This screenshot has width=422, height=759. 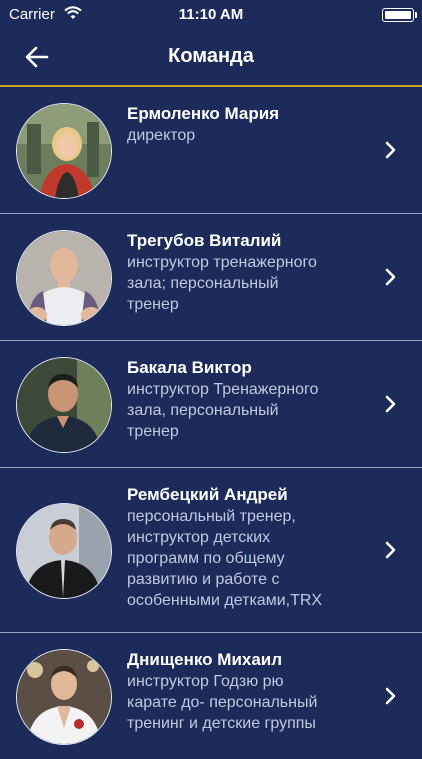 I want to click on battery-icon, so click(x=399, y=15).